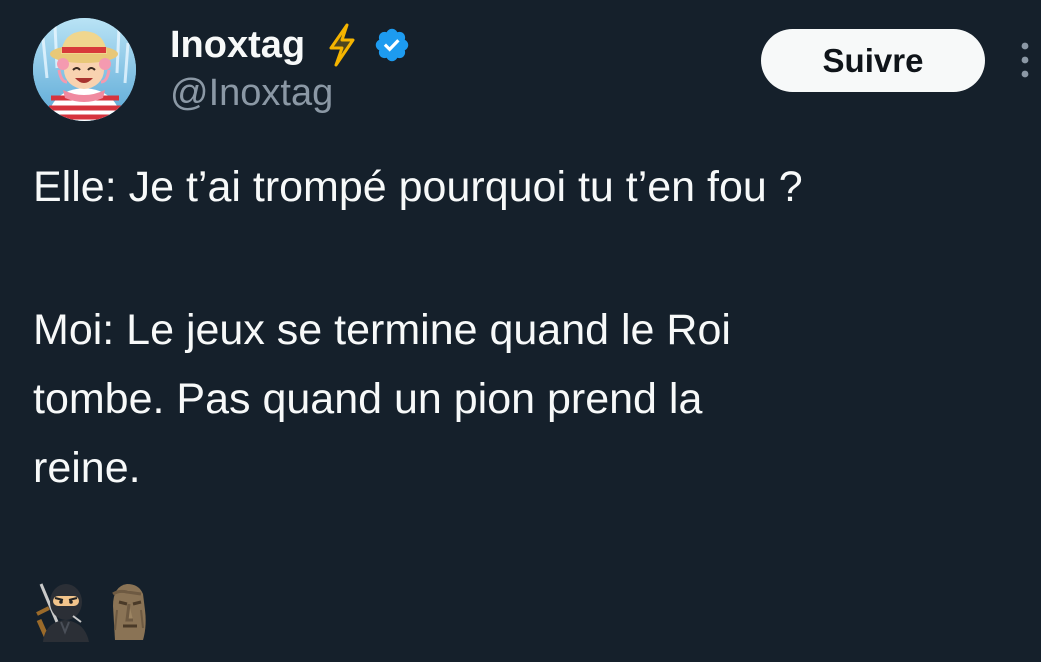  I want to click on avatar, so click(84, 69).